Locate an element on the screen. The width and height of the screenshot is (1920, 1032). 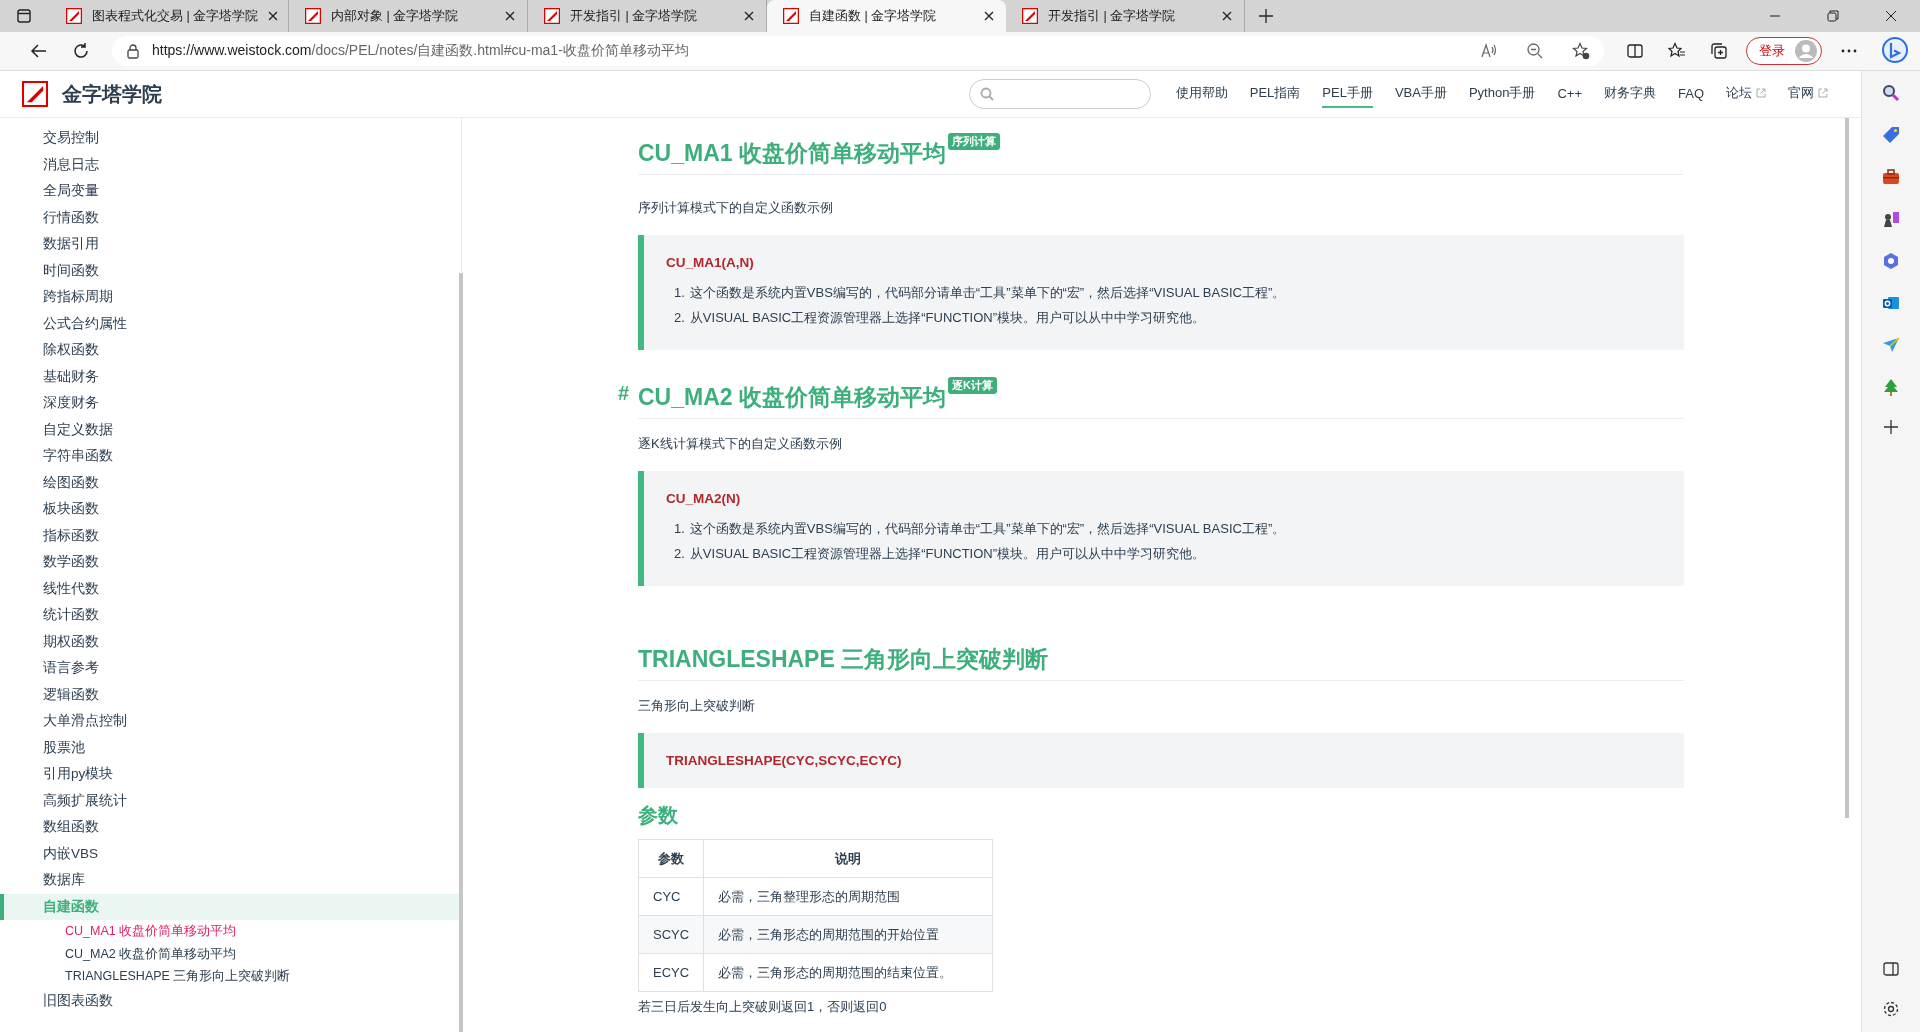
nav-link: 官网 is located at coordinates (1808, 94).